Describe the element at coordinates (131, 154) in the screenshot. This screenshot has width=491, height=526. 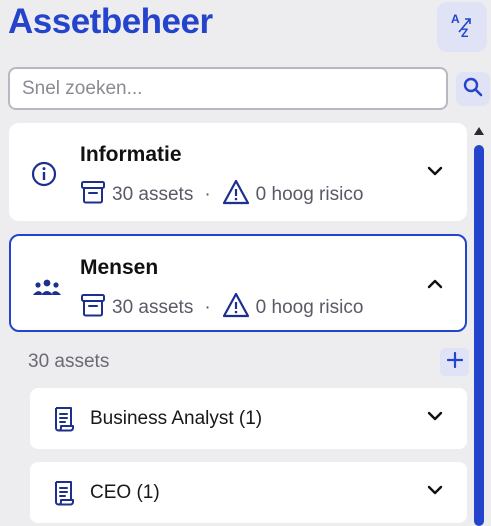
I see `category-name: Informatie` at that location.